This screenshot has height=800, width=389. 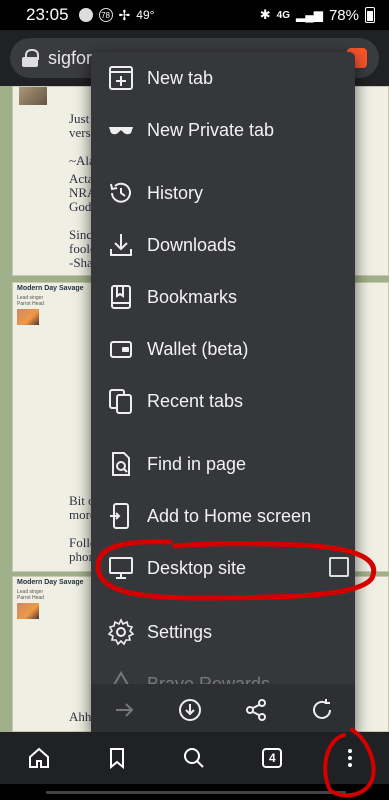 I want to click on temperature: 49°, so click(x=145, y=15).